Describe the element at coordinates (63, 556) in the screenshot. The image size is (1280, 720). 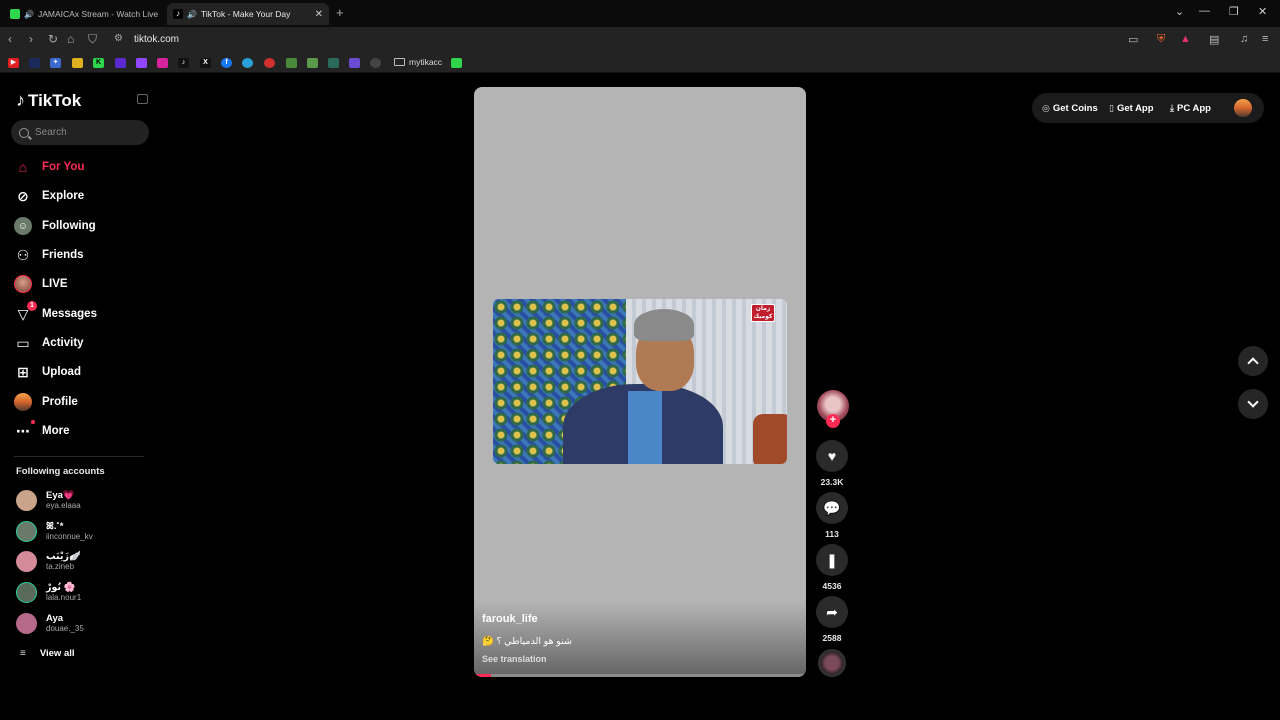
I see `account-name: زَيْنَب🪽` at that location.